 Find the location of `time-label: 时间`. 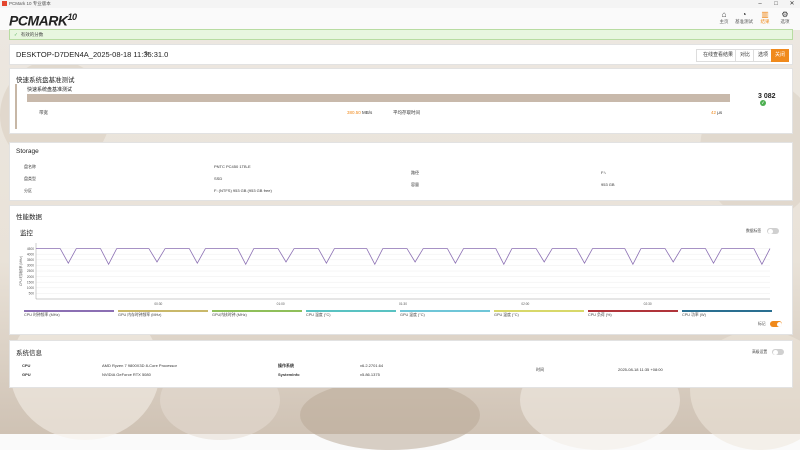

time-label: 时间 is located at coordinates (540, 369).